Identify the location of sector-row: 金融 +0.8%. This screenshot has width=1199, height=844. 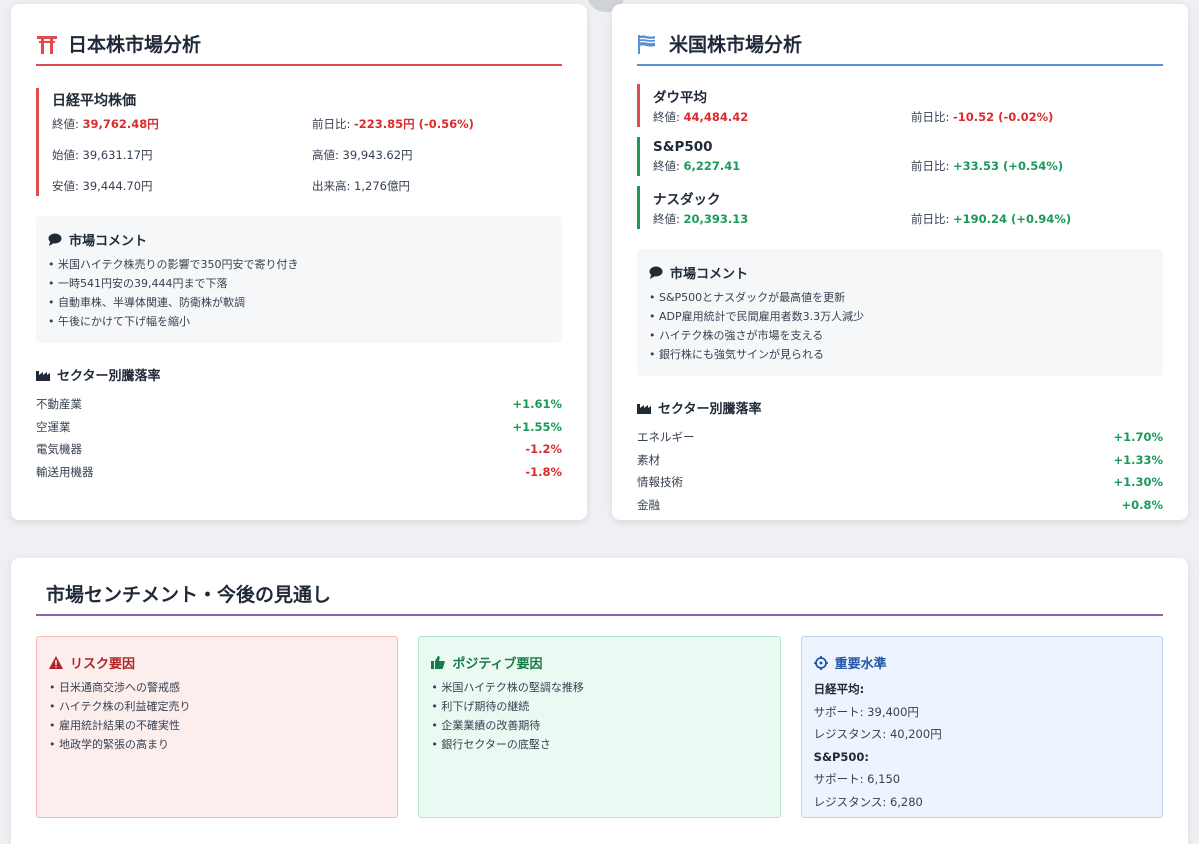
(900, 504).